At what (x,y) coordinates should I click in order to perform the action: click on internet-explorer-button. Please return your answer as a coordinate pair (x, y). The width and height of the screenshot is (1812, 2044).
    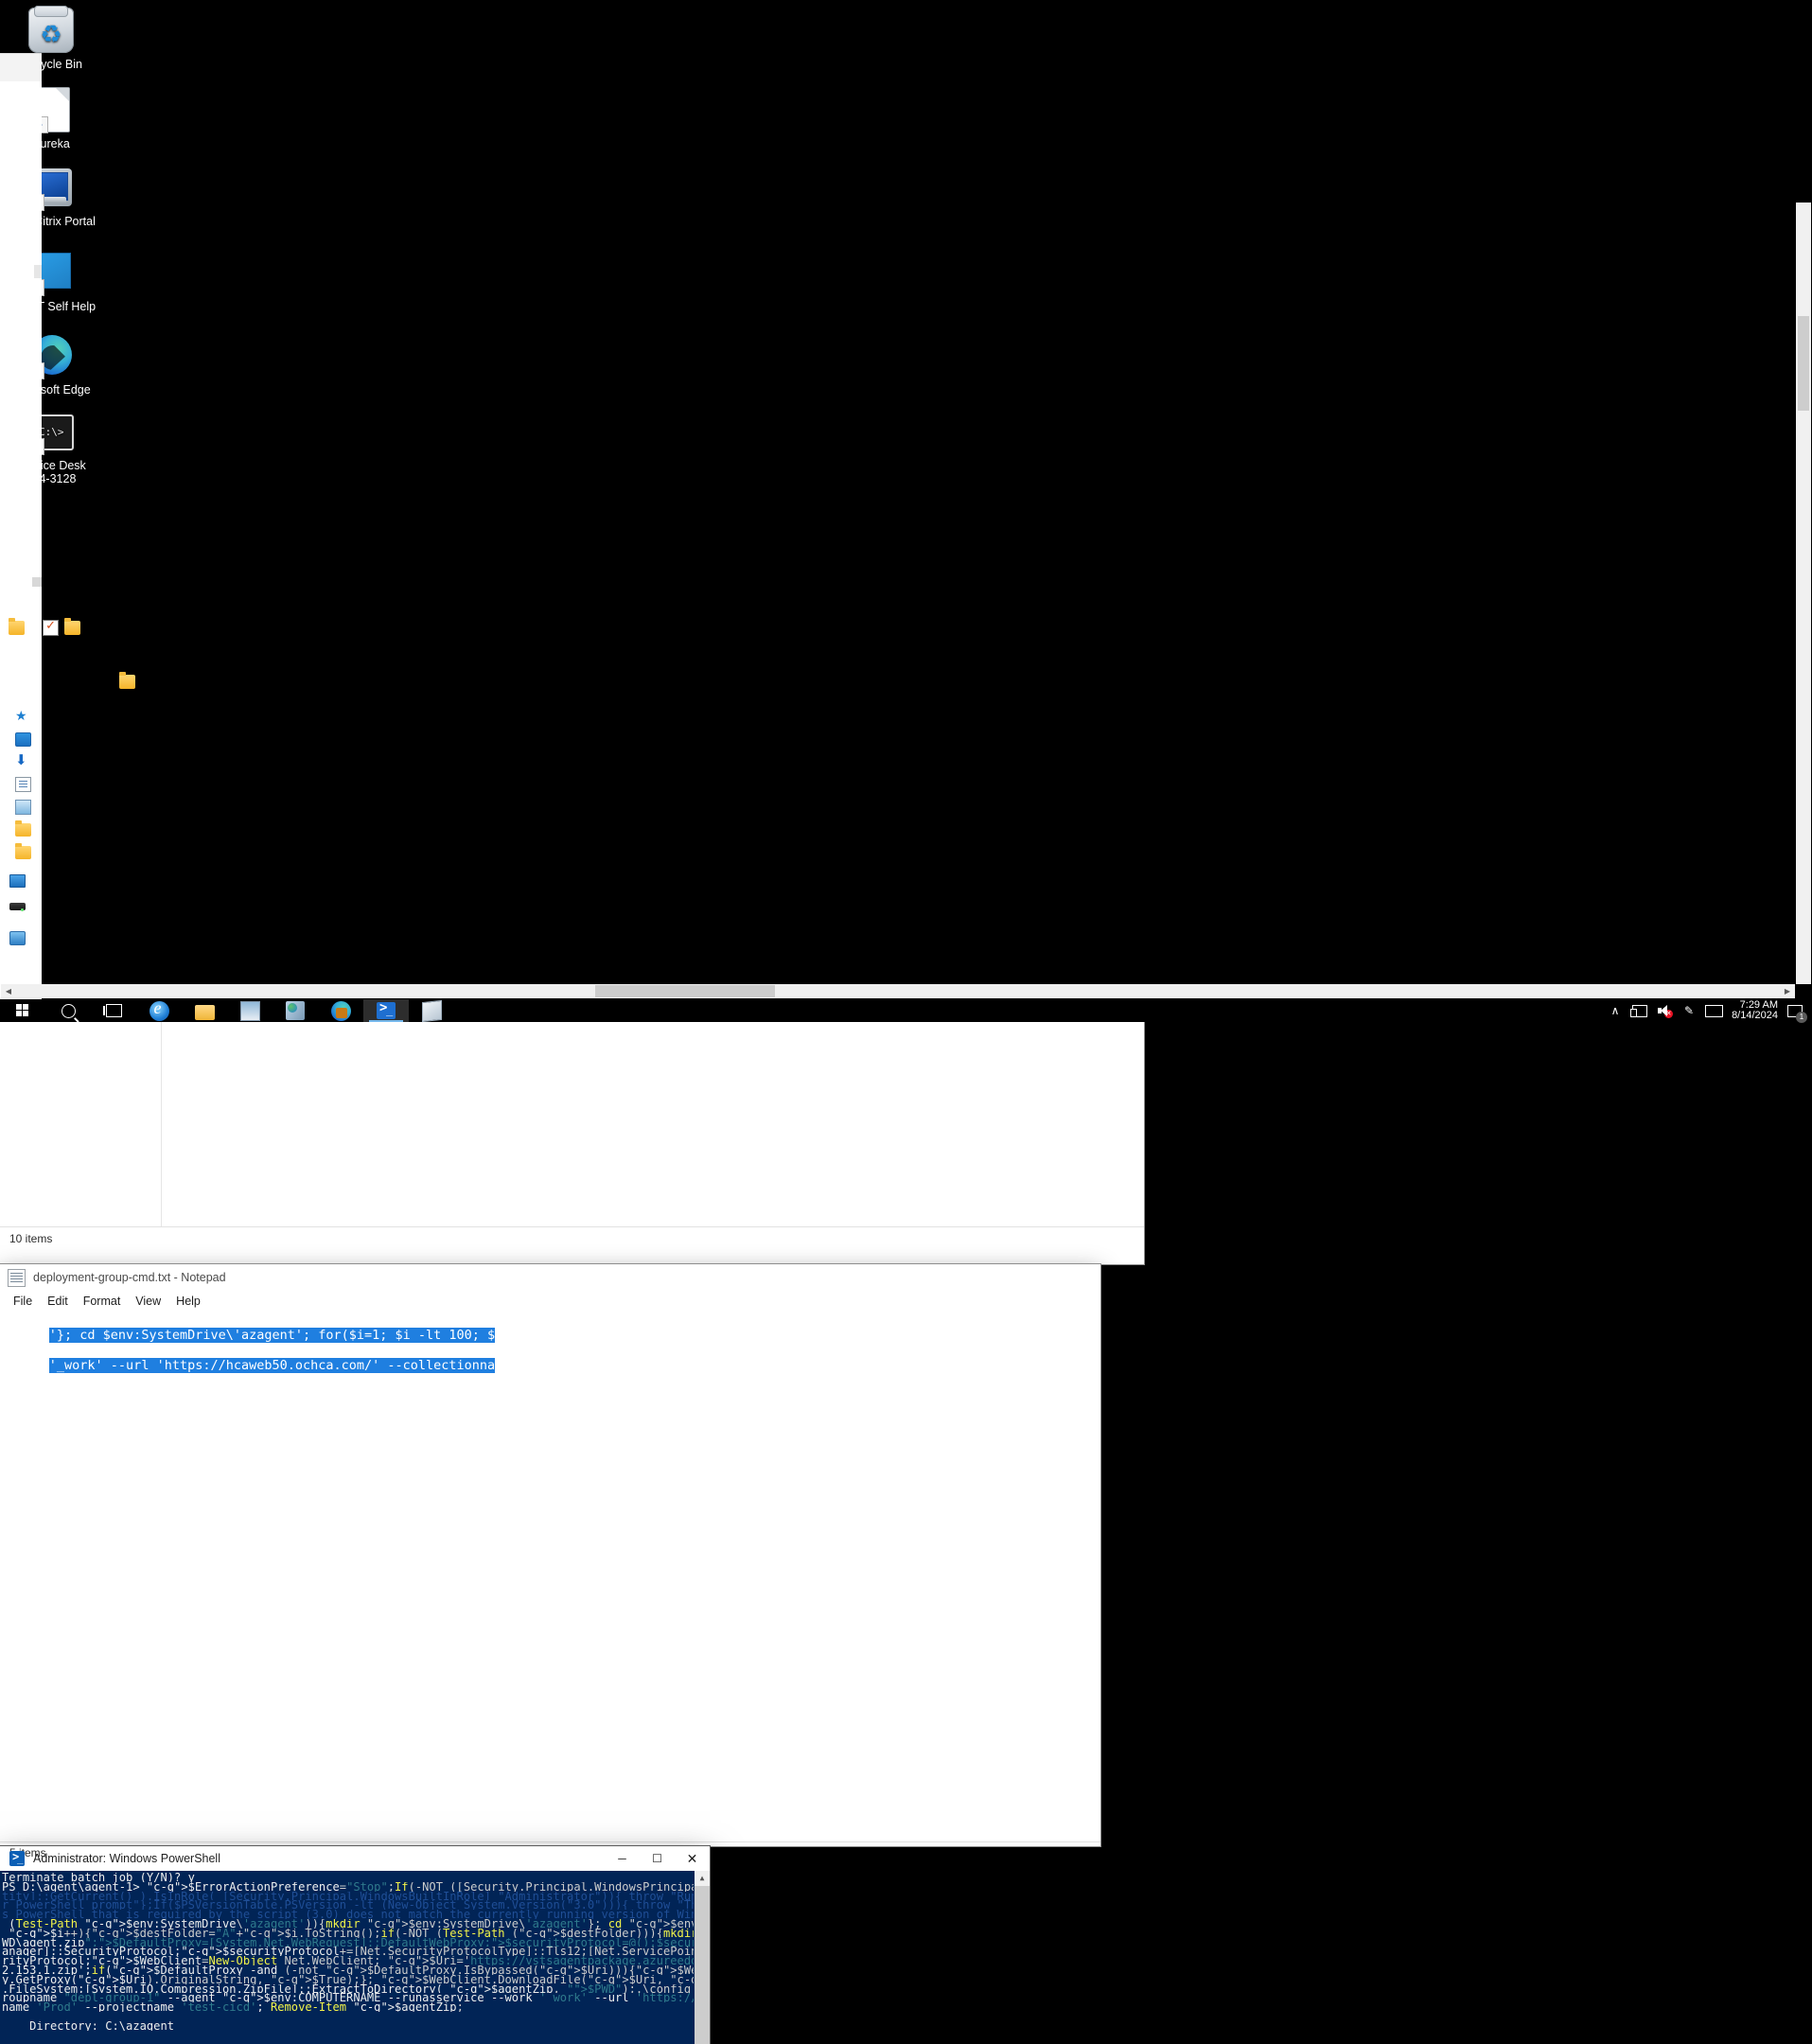
    Looking at the image, I should click on (159, 1010).